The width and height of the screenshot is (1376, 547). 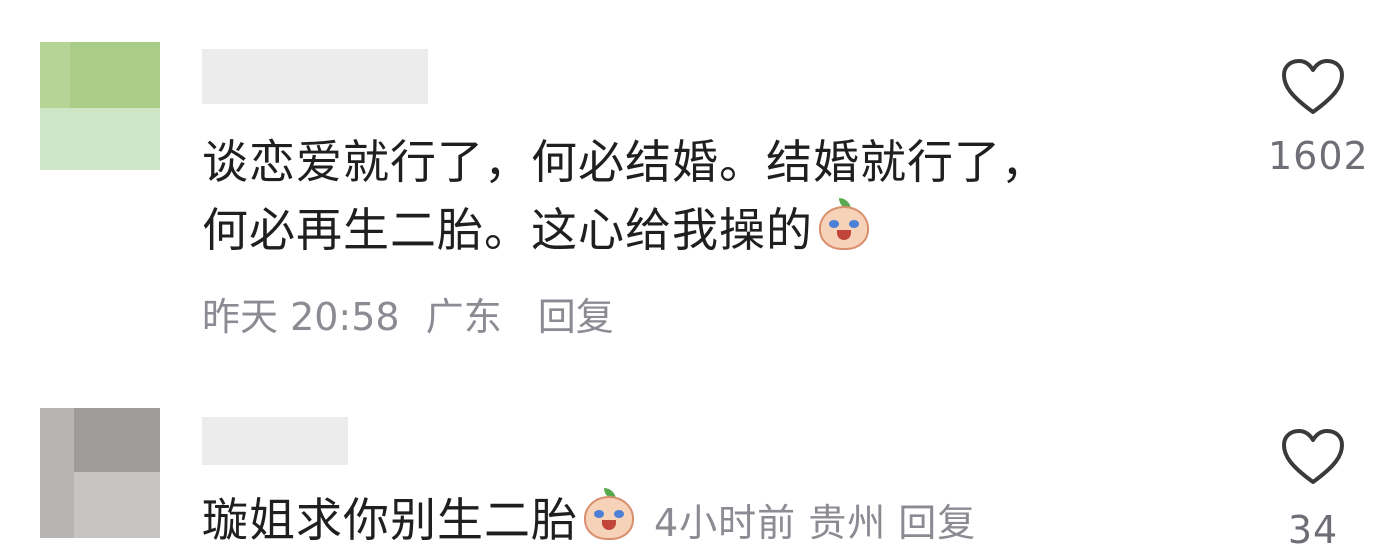 I want to click on comment-location: 贵州, so click(x=847, y=523).